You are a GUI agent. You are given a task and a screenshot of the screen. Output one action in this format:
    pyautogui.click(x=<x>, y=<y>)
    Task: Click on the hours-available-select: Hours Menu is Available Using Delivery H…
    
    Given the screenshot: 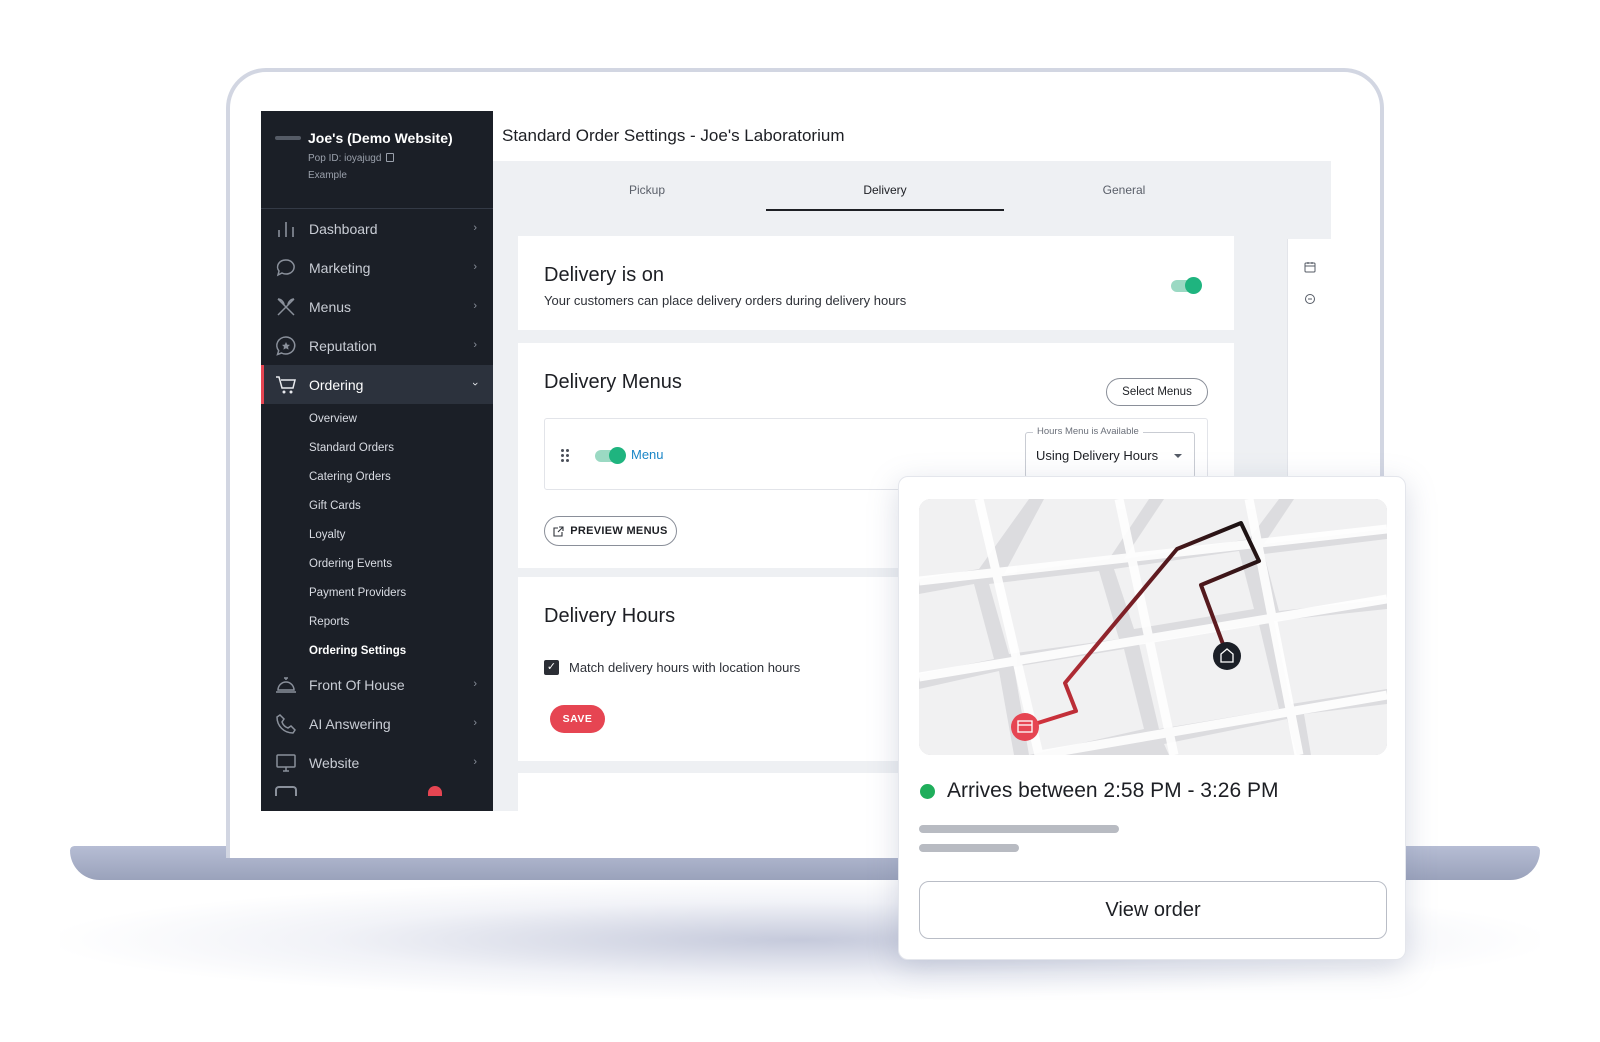 What is the action you would take?
    pyautogui.click(x=1110, y=452)
    